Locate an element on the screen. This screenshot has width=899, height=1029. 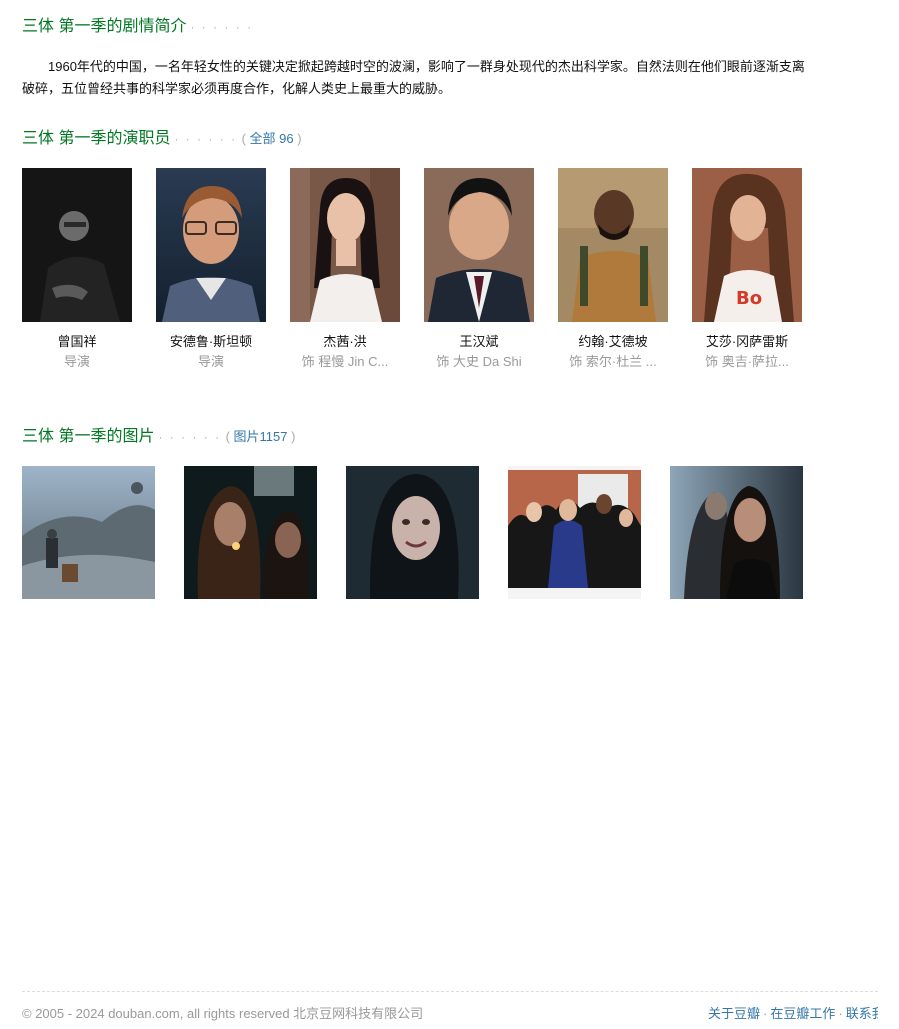
cast-dots: · · · · · · is located at coordinates (206, 139).